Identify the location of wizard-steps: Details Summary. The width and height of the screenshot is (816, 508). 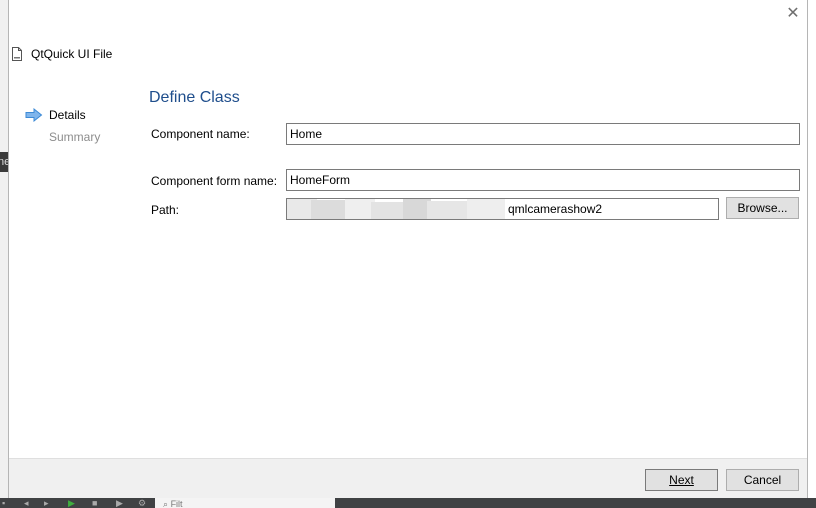
(62, 126).